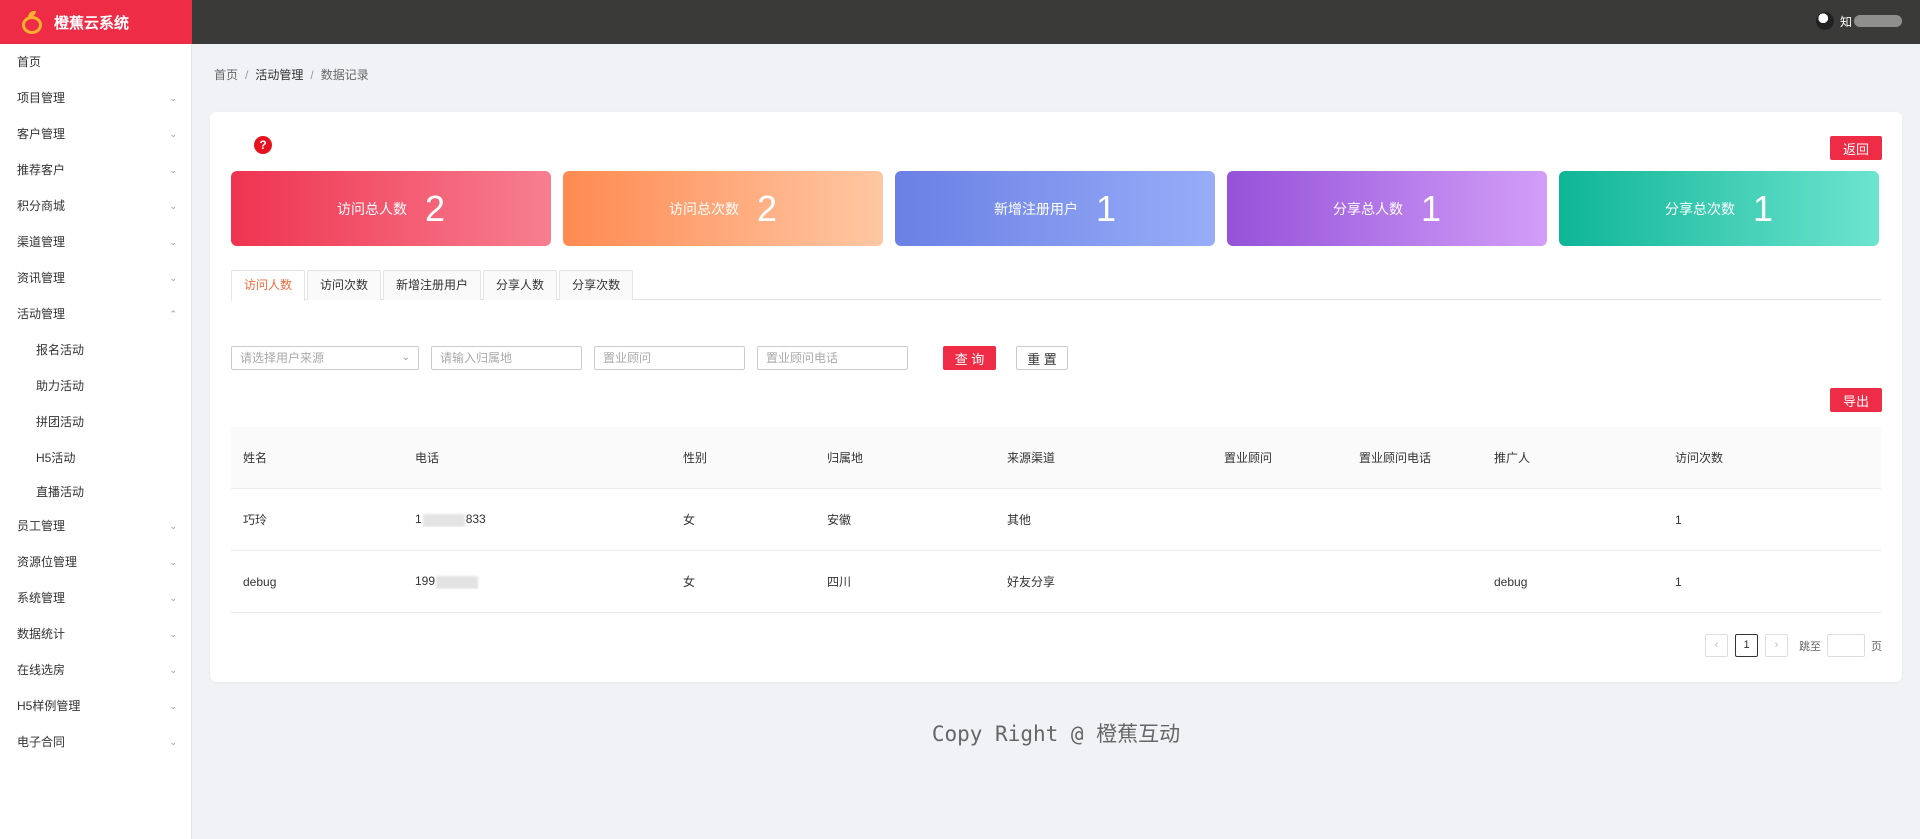 The width and height of the screenshot is (1920, 839). Describe the element at coordinates (537, 581) in the screenshot. I see `cell-phone: 199` at that location.